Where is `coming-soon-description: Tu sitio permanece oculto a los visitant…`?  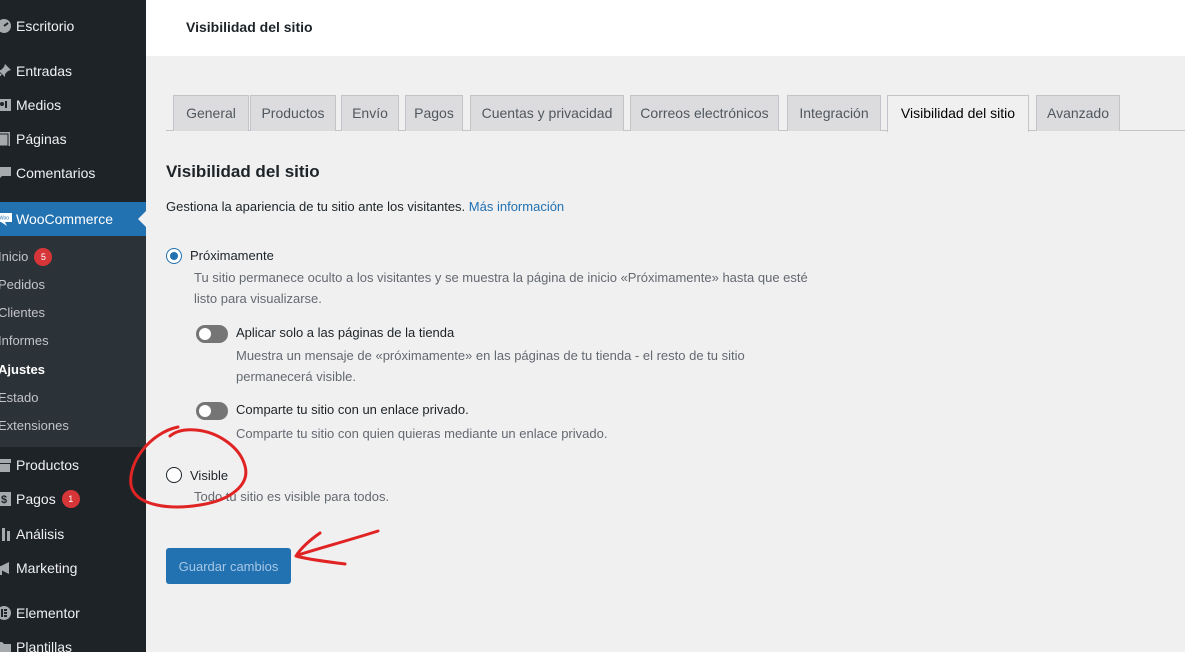
coming-soon-description: Tu sitio permanece oculto a los visitant… is located at coordinates (514, 288).